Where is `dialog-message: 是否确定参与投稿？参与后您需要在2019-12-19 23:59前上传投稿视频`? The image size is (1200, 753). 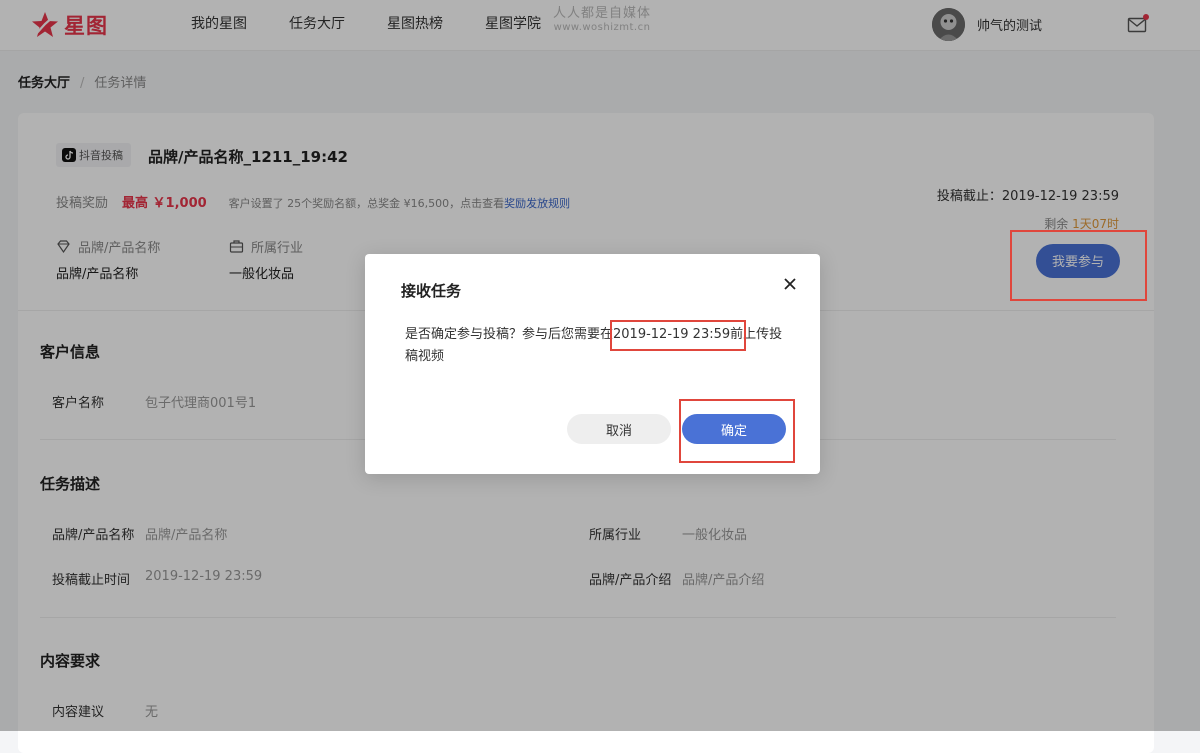 dialog-message: 是否确定参与投稿？参与后您需要在2019-12-19 23:59前上传投稿视频 is located at coordinates (594, 345).